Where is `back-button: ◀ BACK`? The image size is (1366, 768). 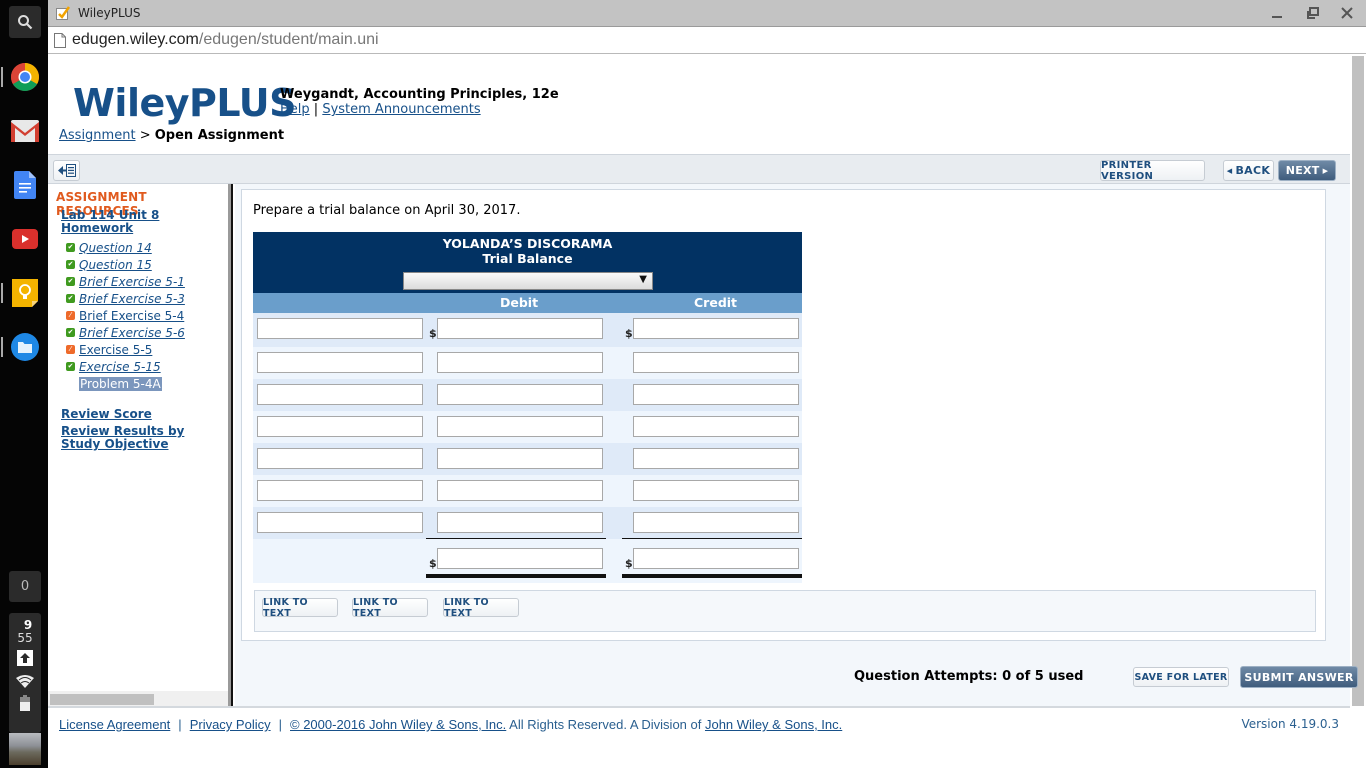 back-button: ◀ BACK is located at coordinates (1248, 170).